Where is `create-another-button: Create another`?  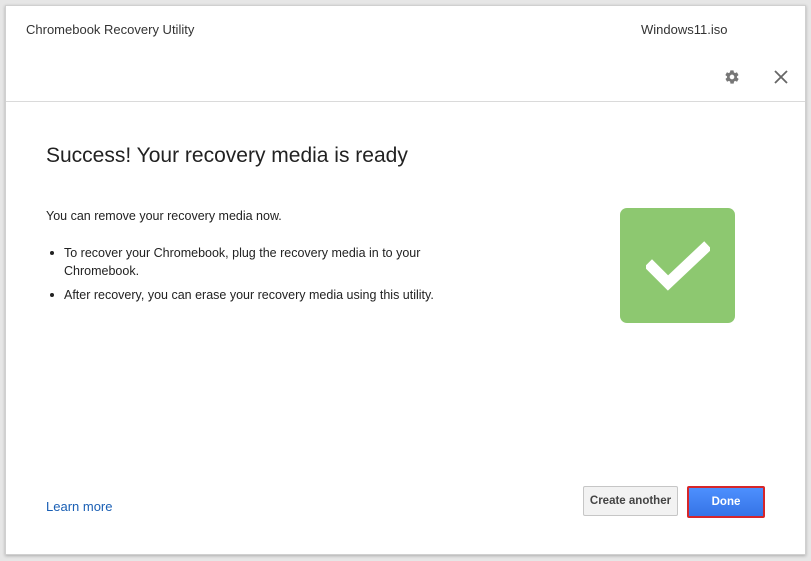
create-another-button: Create another is located at coordinates (630, 501).